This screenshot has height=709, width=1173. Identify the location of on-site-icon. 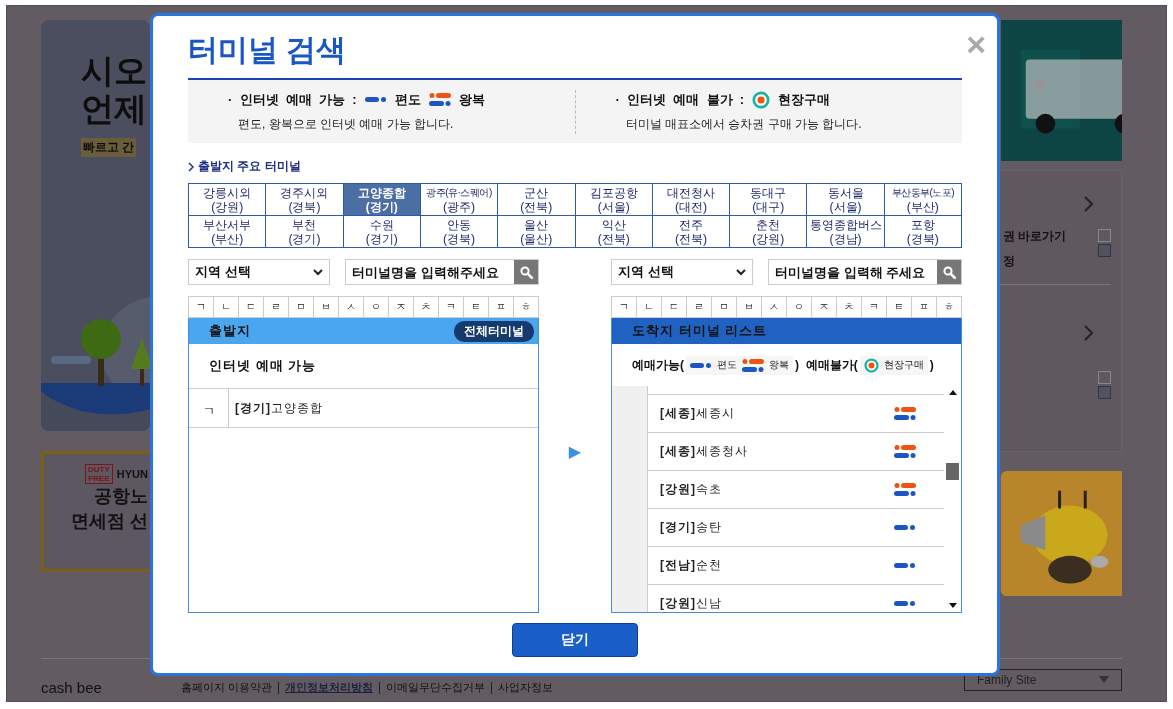
(761, 99).